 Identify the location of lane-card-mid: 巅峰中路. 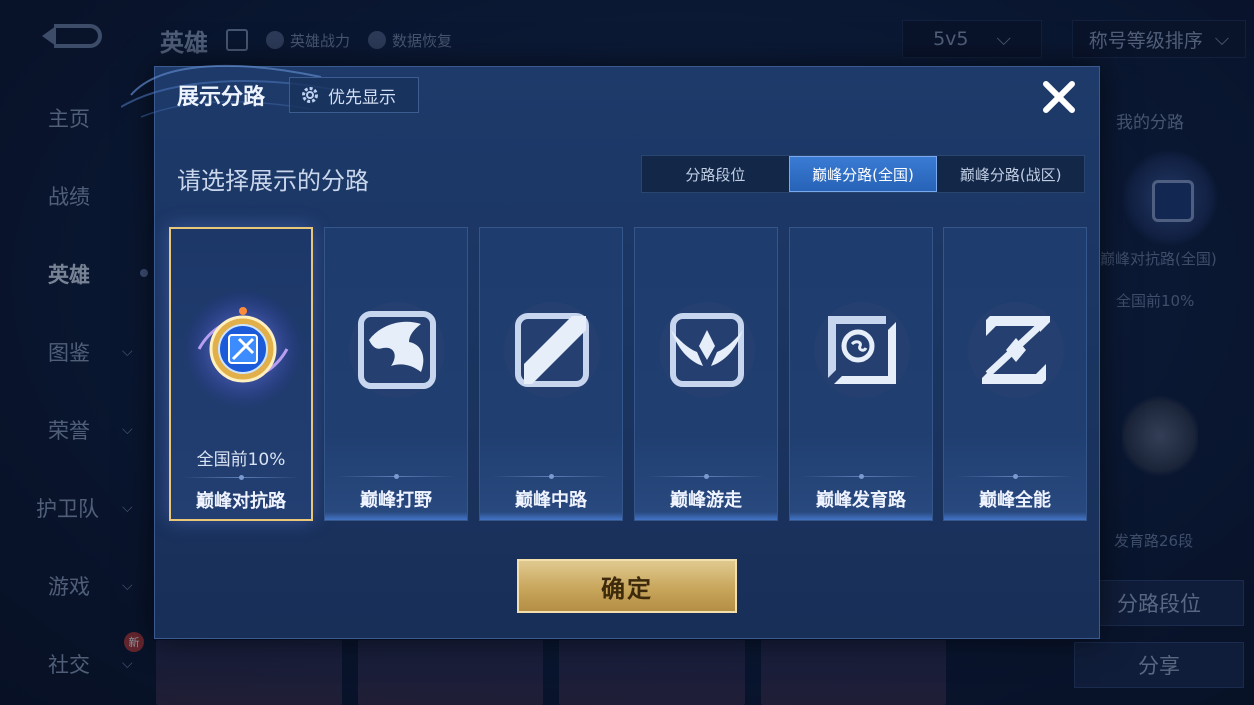
(551, 374).